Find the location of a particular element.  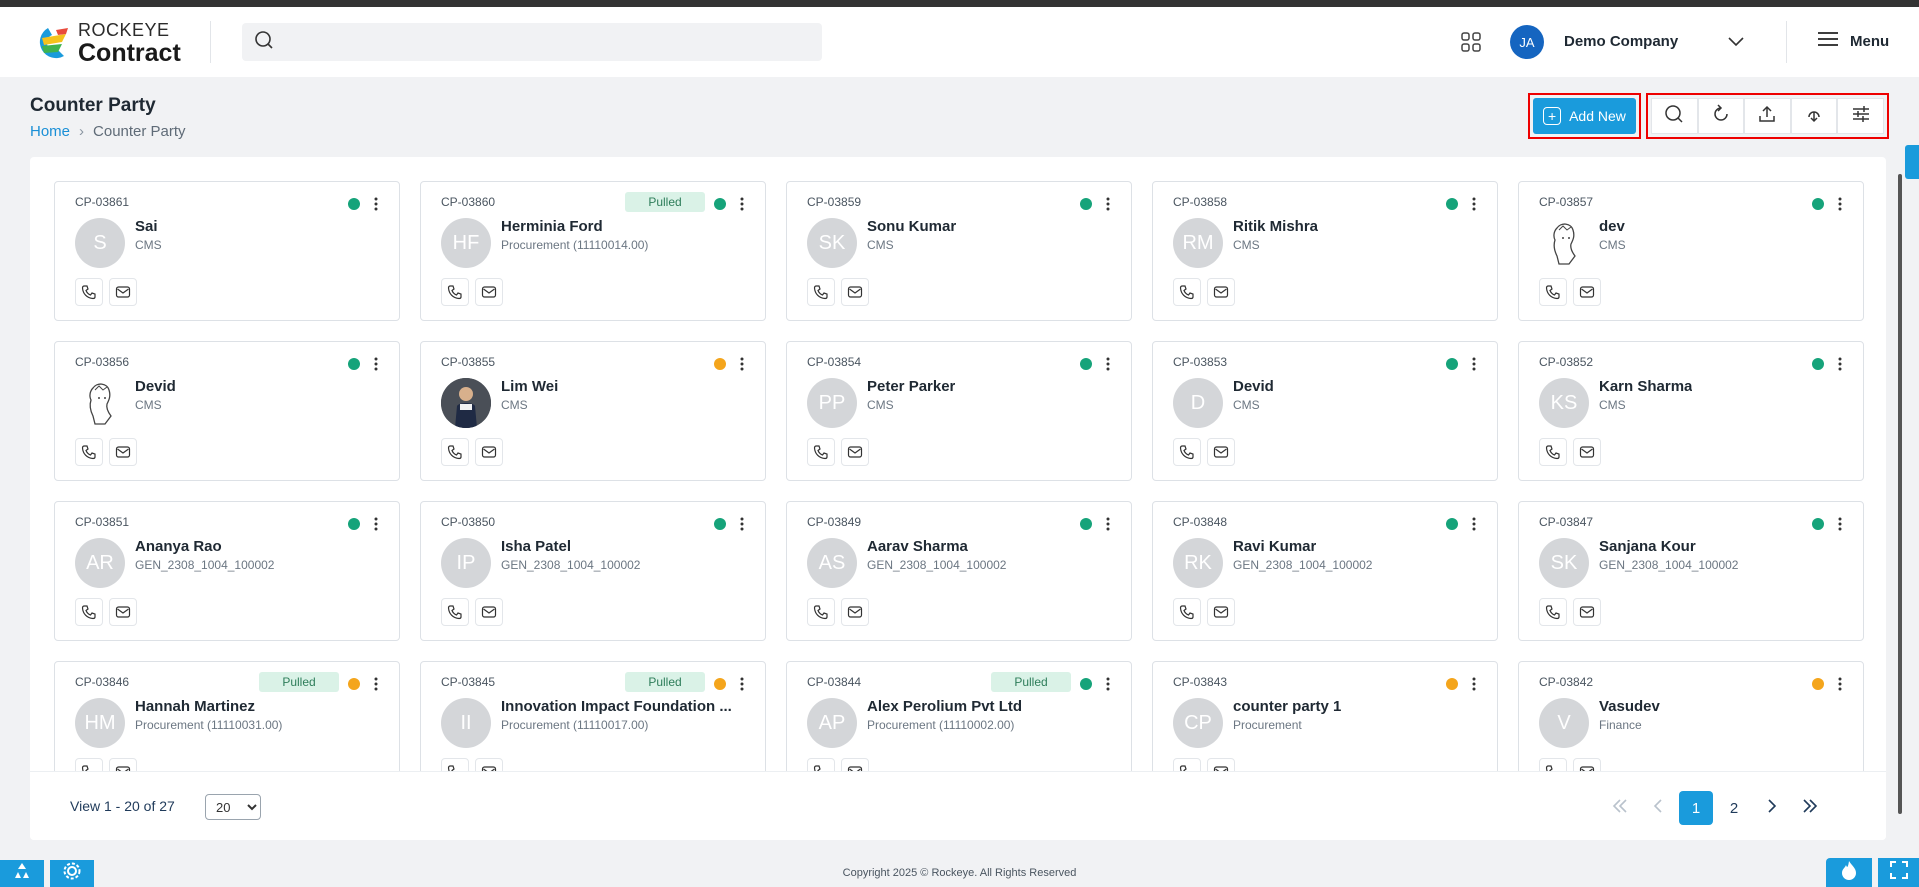

card-name: Devid is located at coordinates (155, 386).